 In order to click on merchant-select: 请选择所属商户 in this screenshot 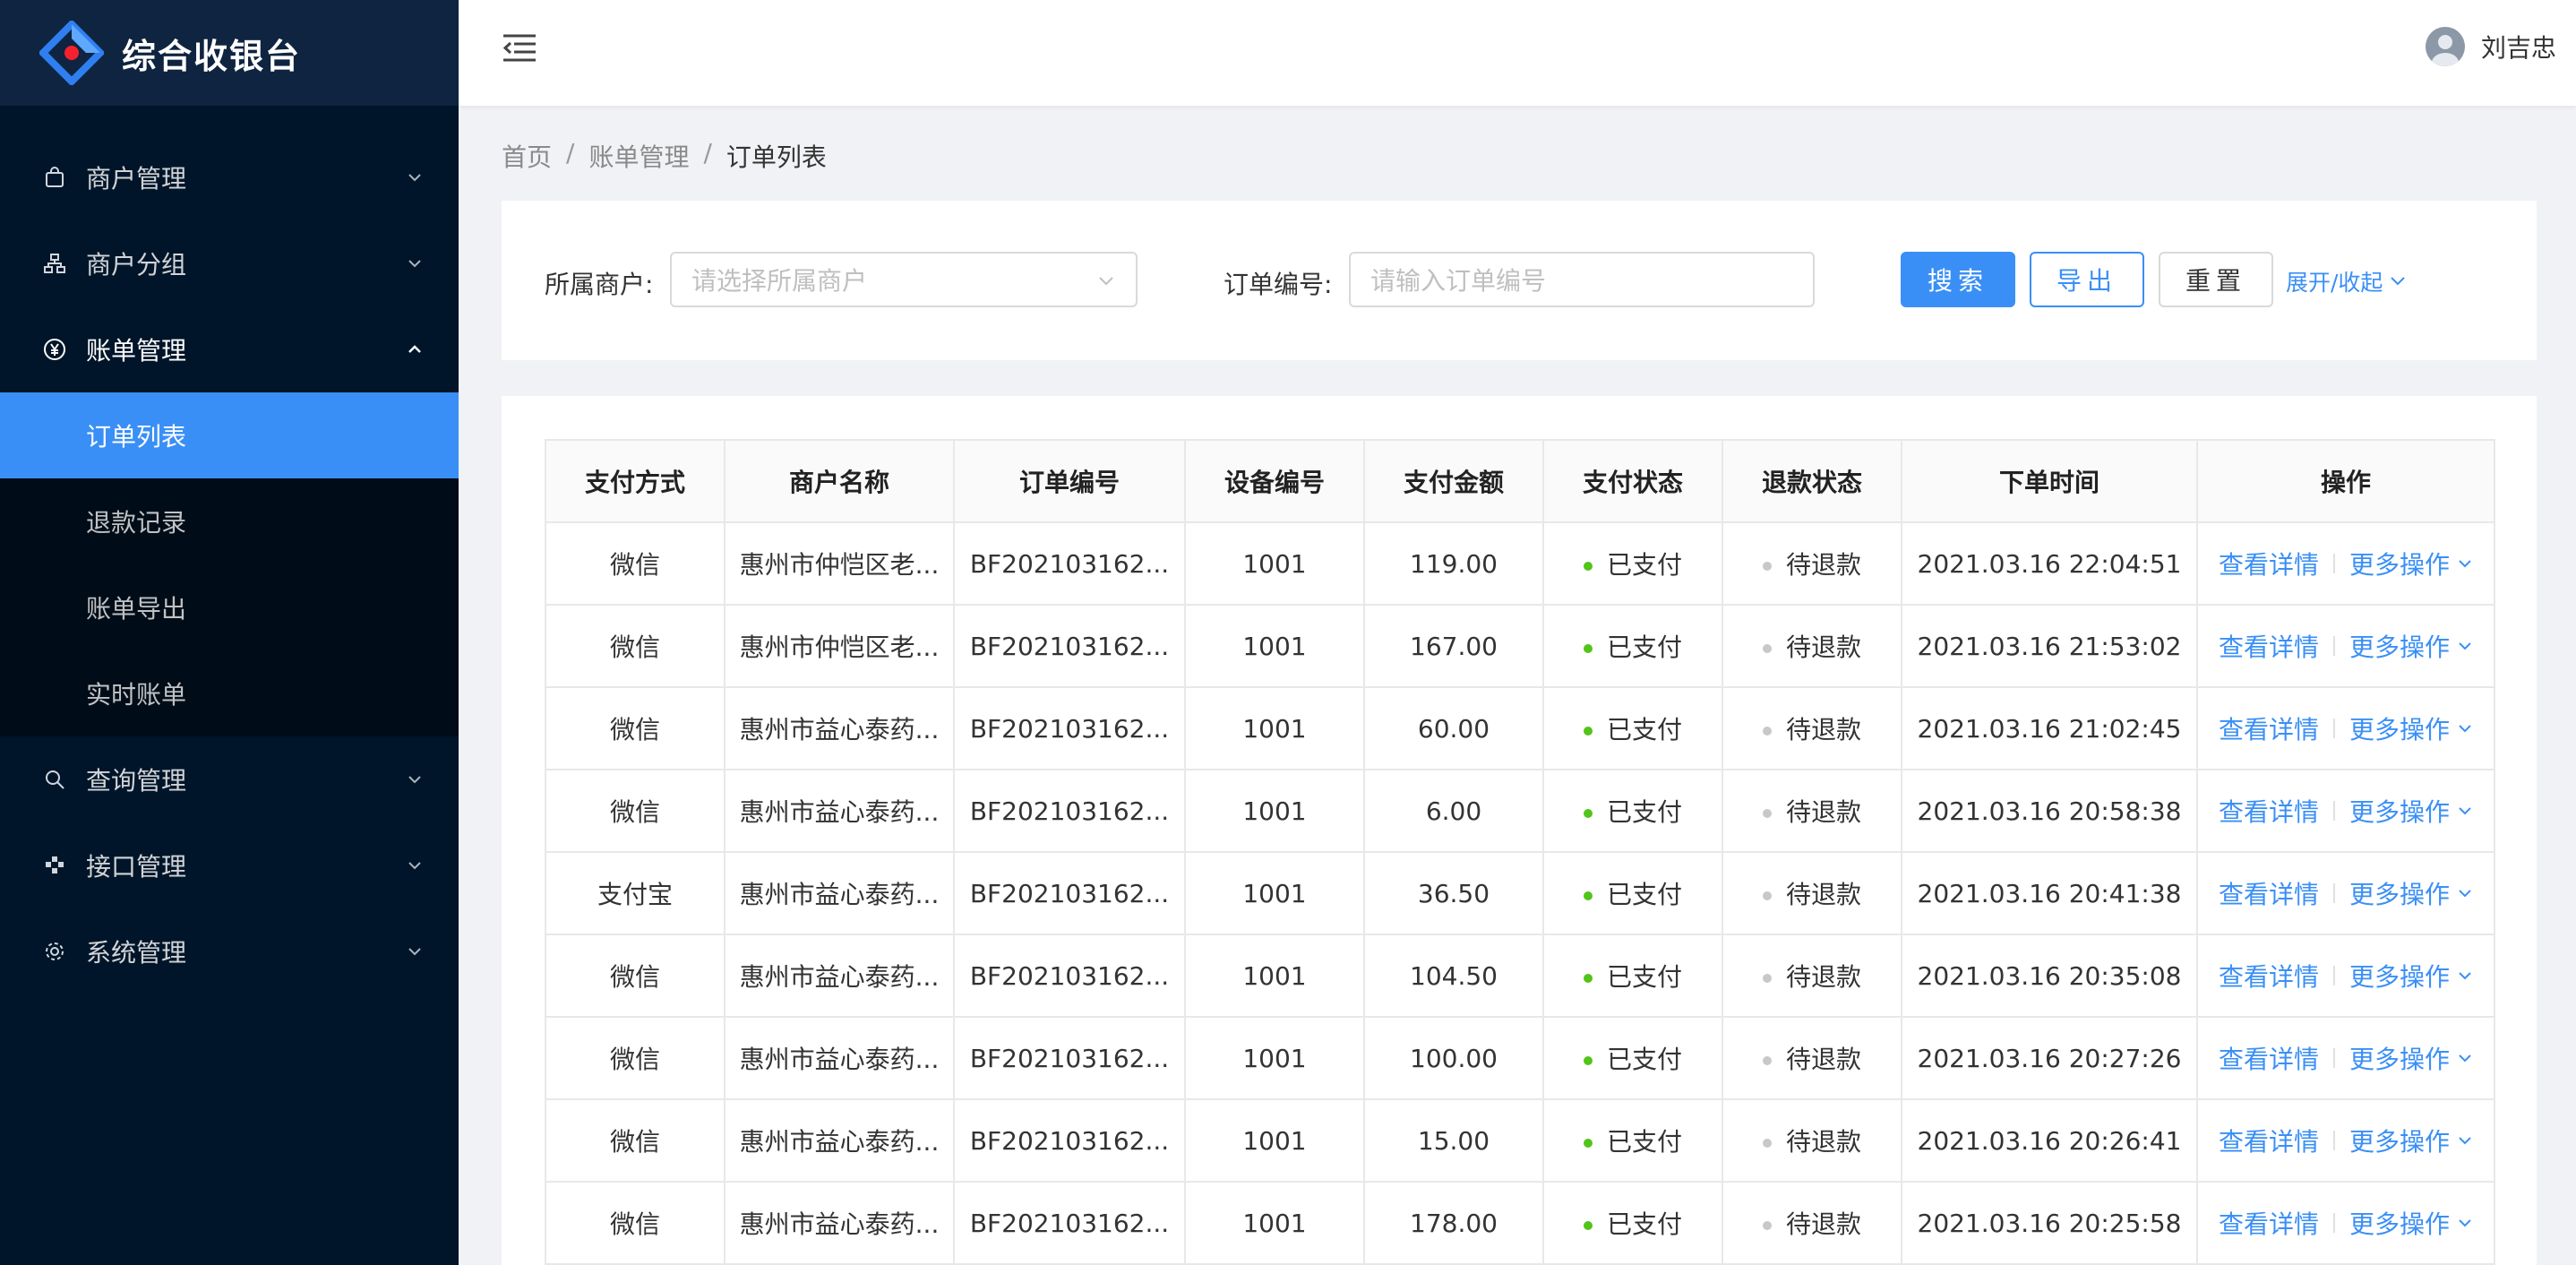, I will do `click(904, 279)`.